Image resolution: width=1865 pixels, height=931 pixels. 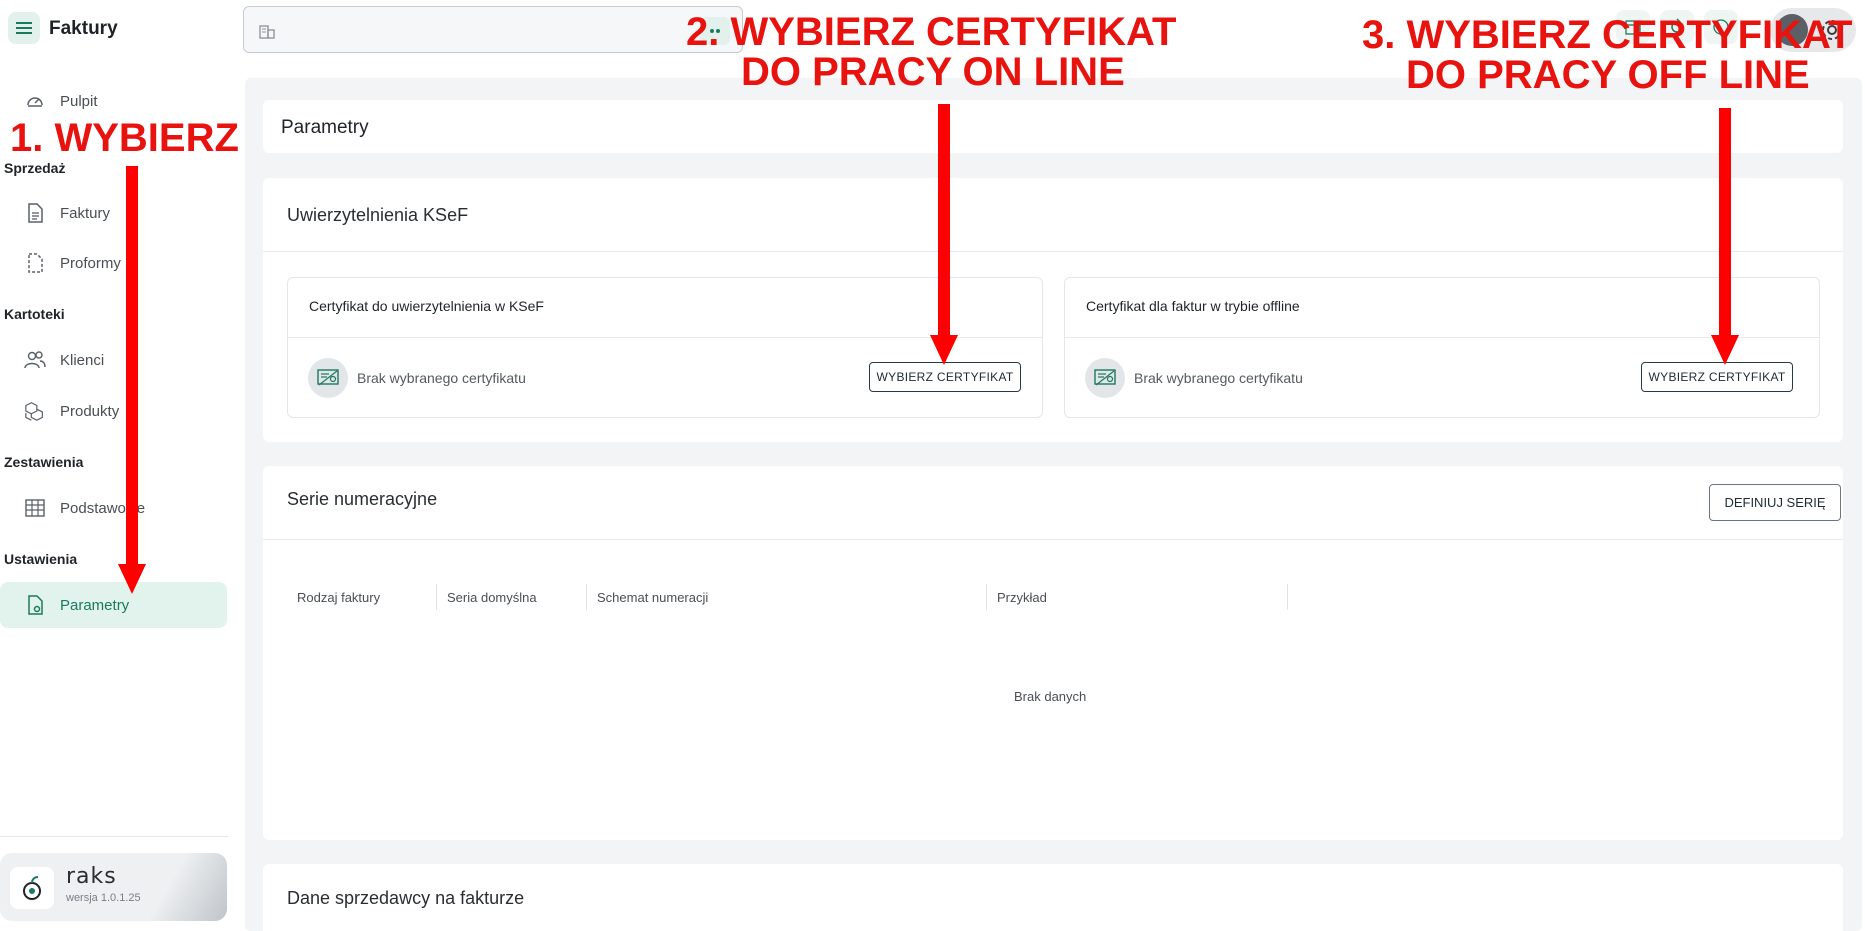 I want to click on empty-state: Brak danych, so click(x=1050, y=696).